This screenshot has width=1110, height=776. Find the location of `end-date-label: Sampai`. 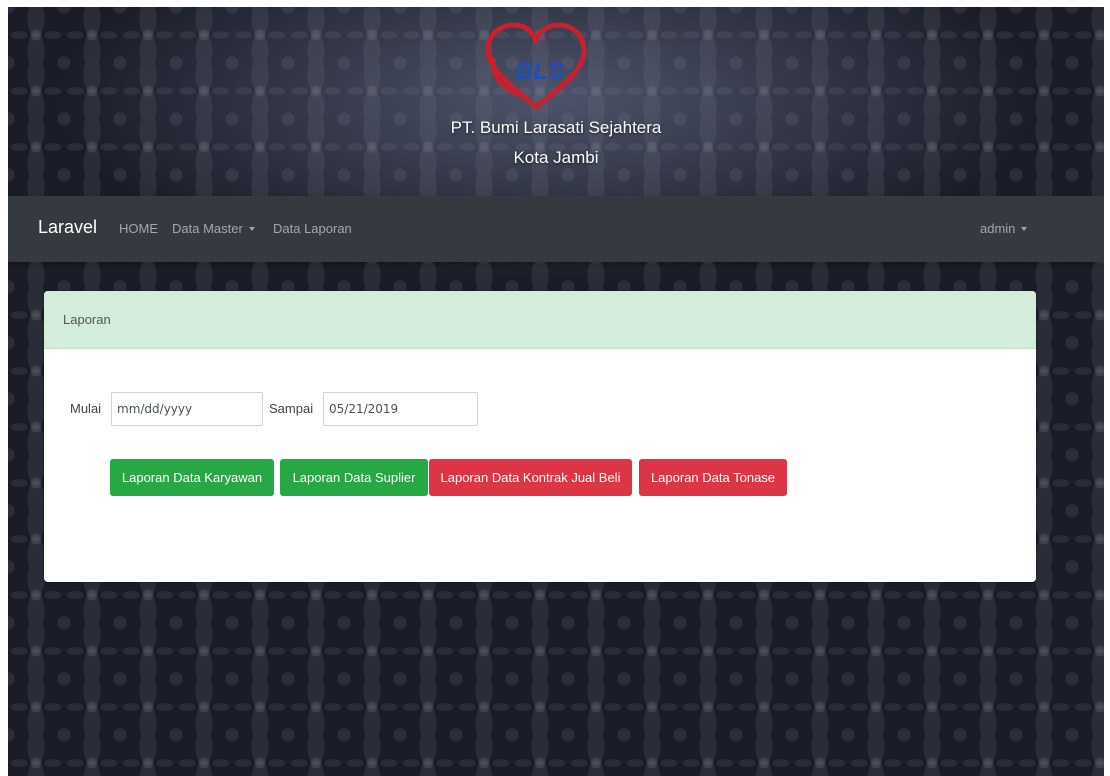

end-date-label: Sampai is located at coordinates (291, 408).